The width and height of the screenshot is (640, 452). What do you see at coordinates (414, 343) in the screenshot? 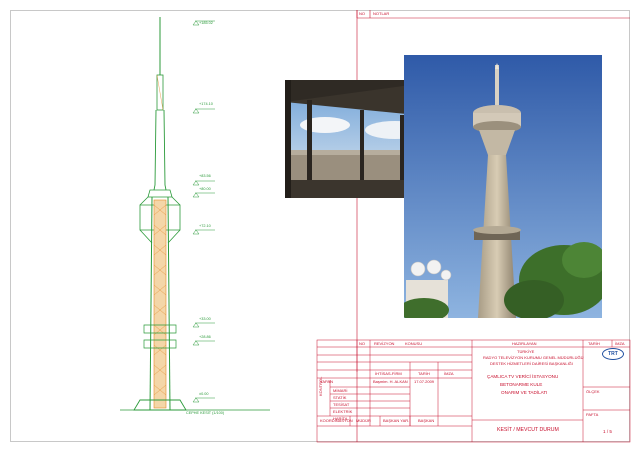
I see `rev-subject-header: KONUSU` at bounding box center [414, 343].